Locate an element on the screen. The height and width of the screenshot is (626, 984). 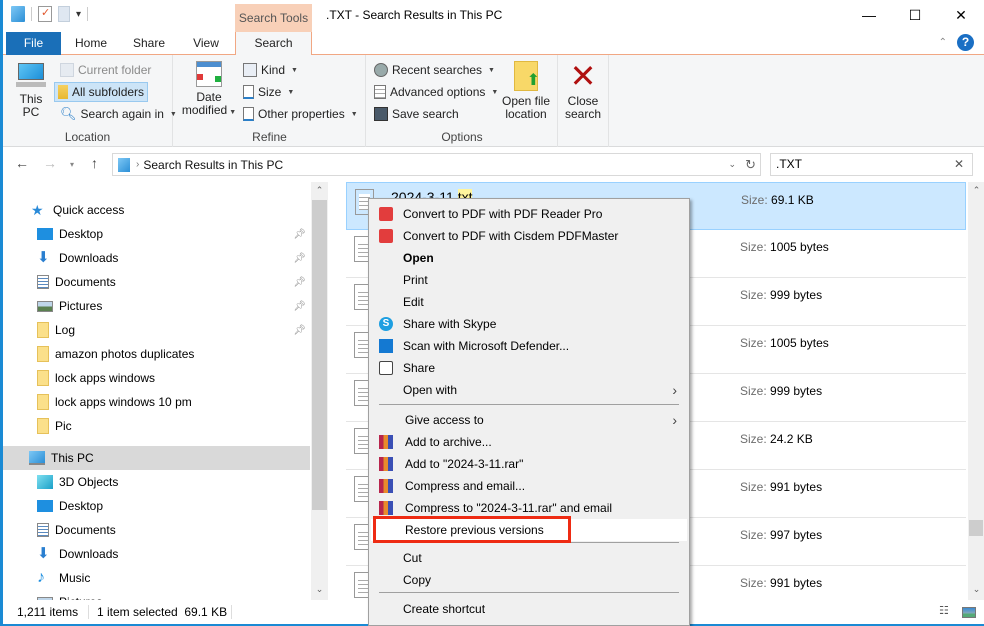
sidebar-item: lock apps windows is located at coordinates (156, 378).